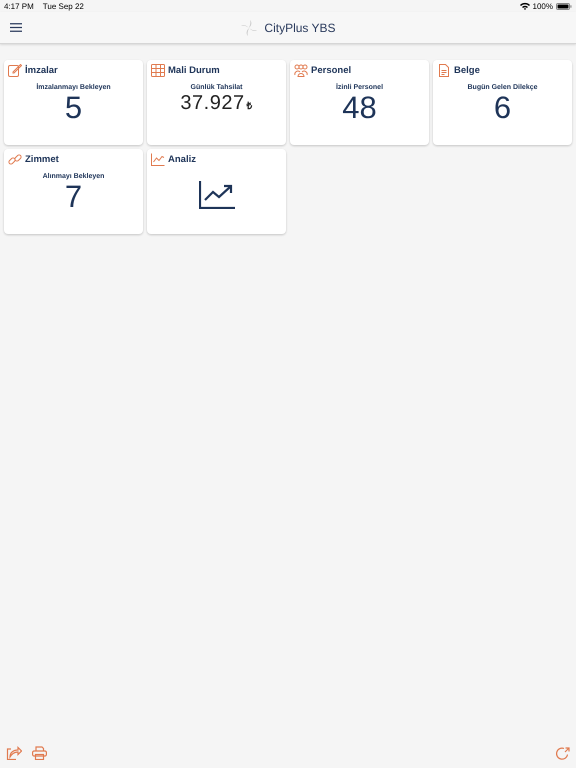  Describe the element at coordinates (182, 159) in the screenshot. I see `card-title: Analiz` at that location.